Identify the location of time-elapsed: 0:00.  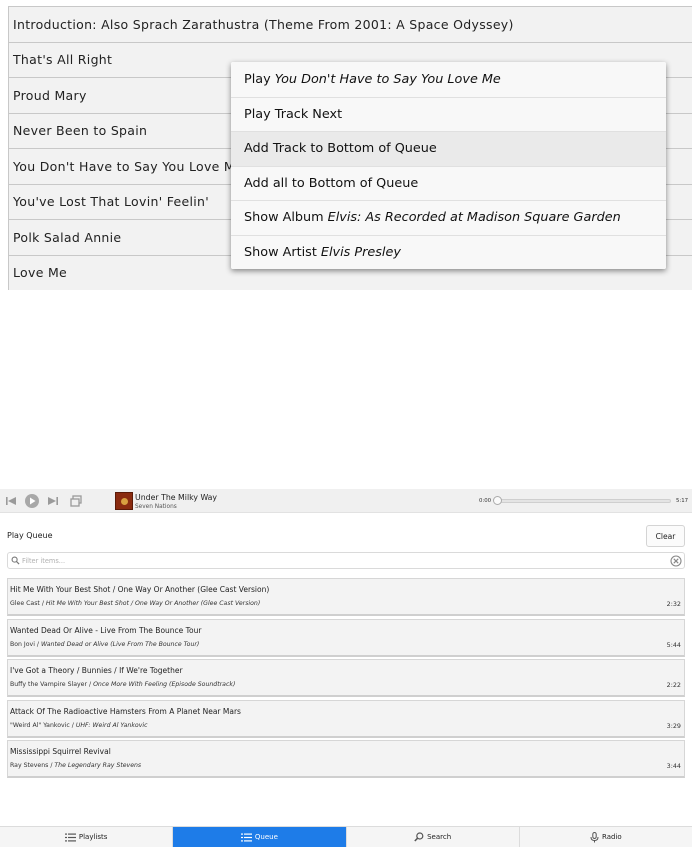
(485, 501).